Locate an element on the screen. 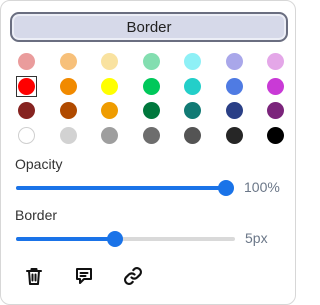 This screenshot has height=305, width=320. color-swatch-dark-green is located at coordinates (151, 110).